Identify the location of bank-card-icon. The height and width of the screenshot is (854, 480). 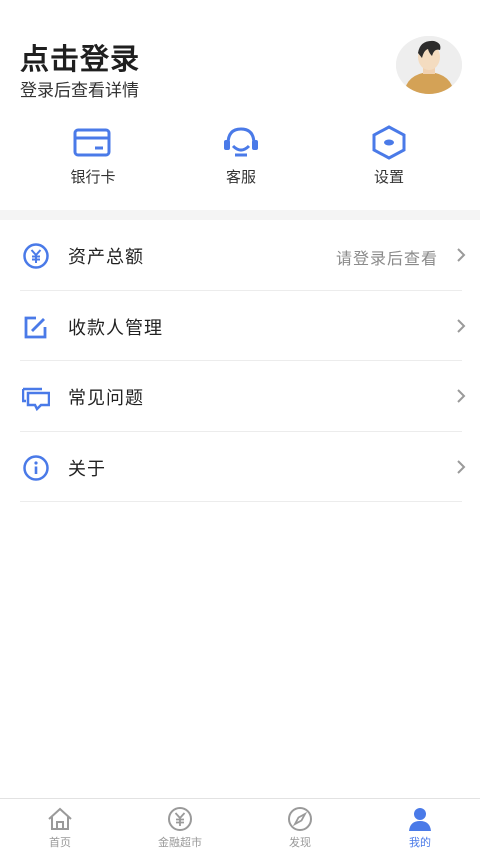
(92, 142).